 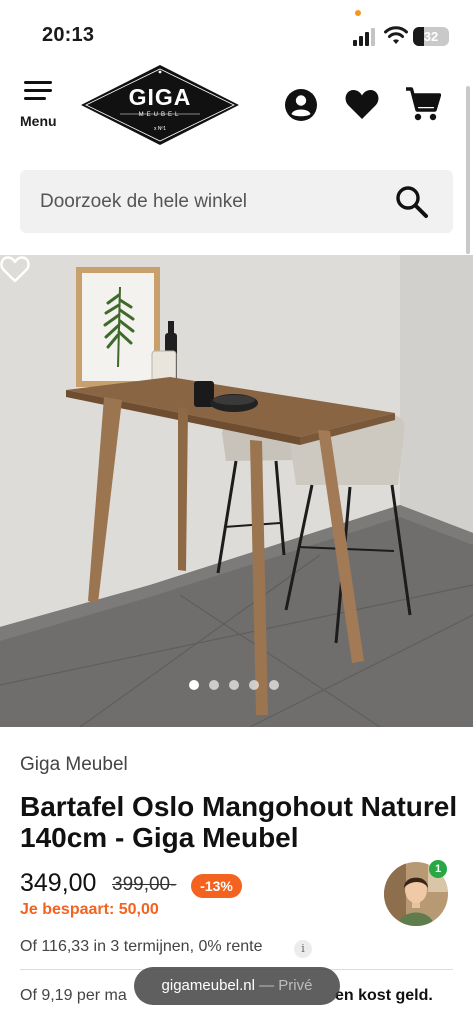 What do you see at coordinates (160, 115) in the screenshot?
I see `logo-subtitle: MEUBEL` at bounding box center [160, 115].